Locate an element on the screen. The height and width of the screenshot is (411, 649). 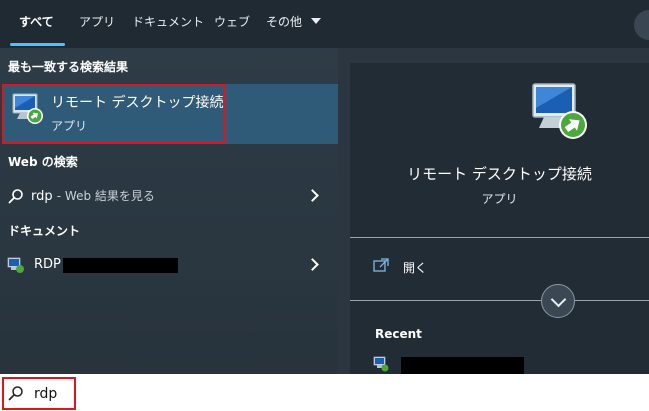
web-search-heading: Web の検索 is located at coordinates (43, 162).